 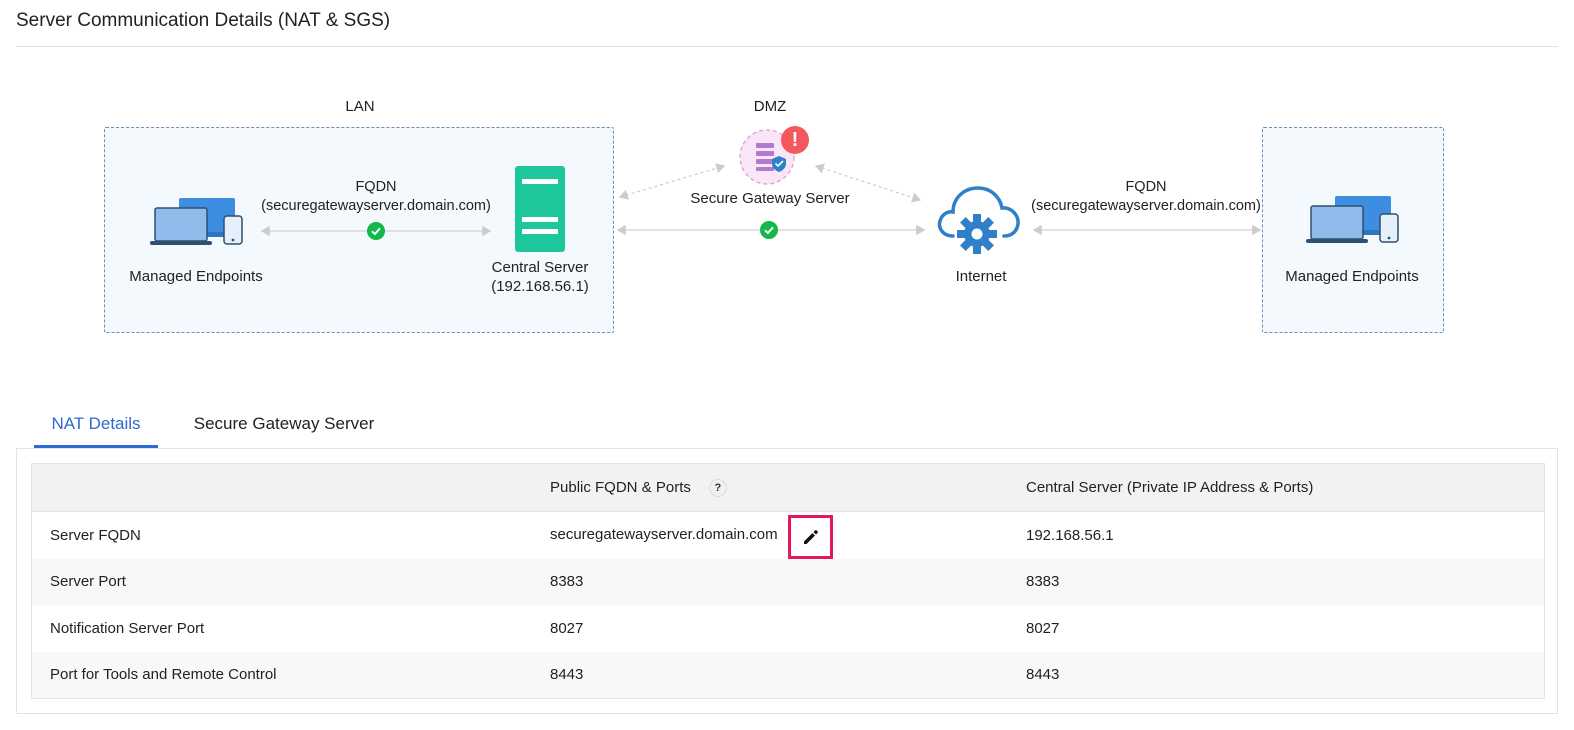 I want to click on sgs-link-check-icon, so click(x=769, y=230).